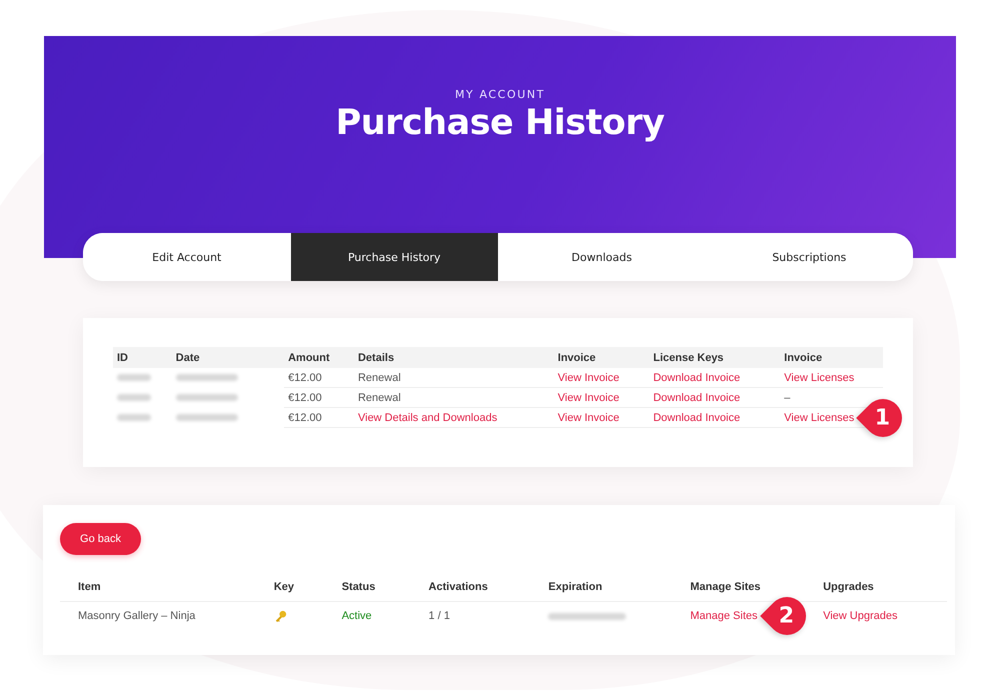  Describe the element at coordinates (357, 616) in the screenshot. I see `status-text: Active` at that location.